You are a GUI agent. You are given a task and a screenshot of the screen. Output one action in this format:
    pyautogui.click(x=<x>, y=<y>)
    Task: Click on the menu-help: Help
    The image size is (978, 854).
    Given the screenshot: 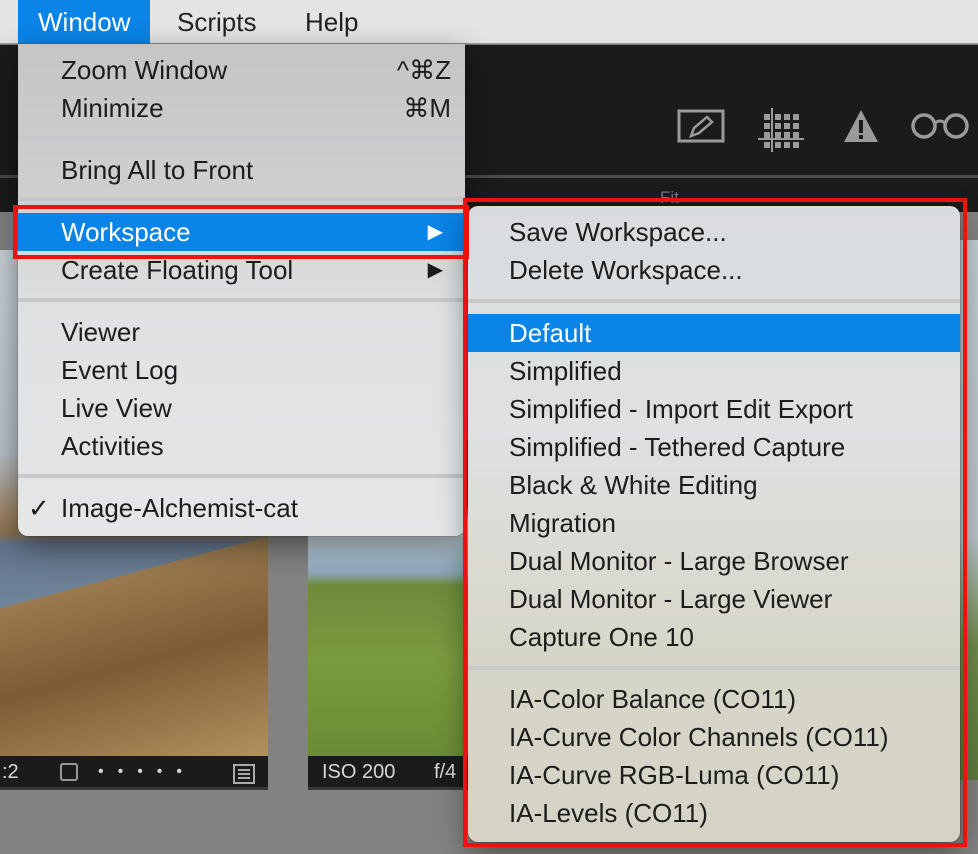 What is the action you would take?
    pyautogui.click(x=331, y=22)
    